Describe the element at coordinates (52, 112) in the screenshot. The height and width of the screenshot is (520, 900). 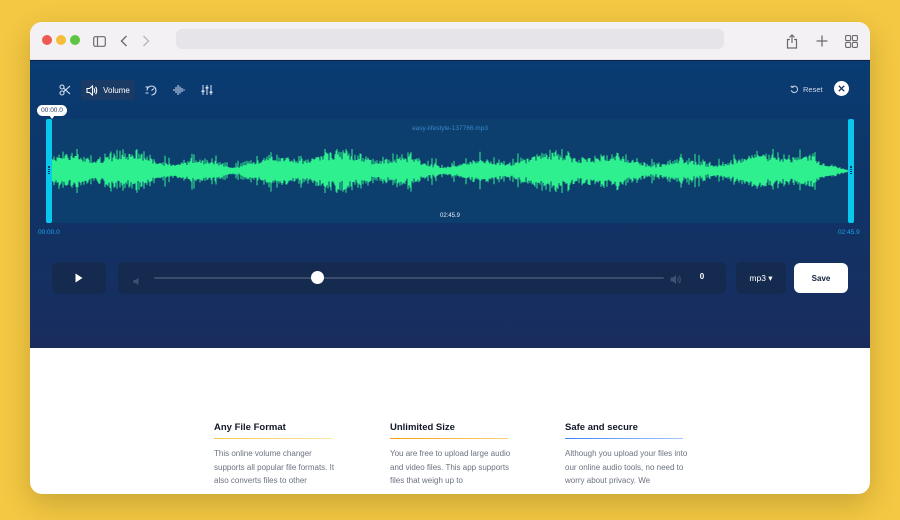
I see `start-marker: 00:00.0` at that location.